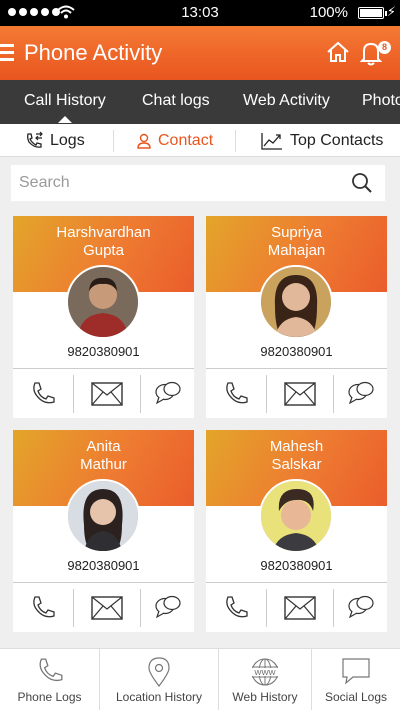 The image size is (400, 710). I want to click on call-log-icon, so click(35, 139).